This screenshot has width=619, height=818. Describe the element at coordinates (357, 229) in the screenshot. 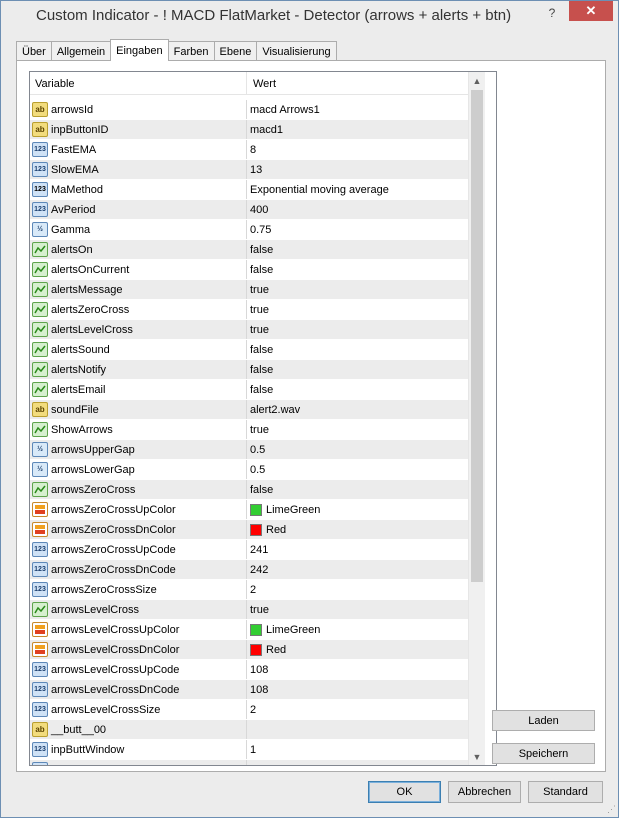

I see `value-cell: 0.75` at that location.